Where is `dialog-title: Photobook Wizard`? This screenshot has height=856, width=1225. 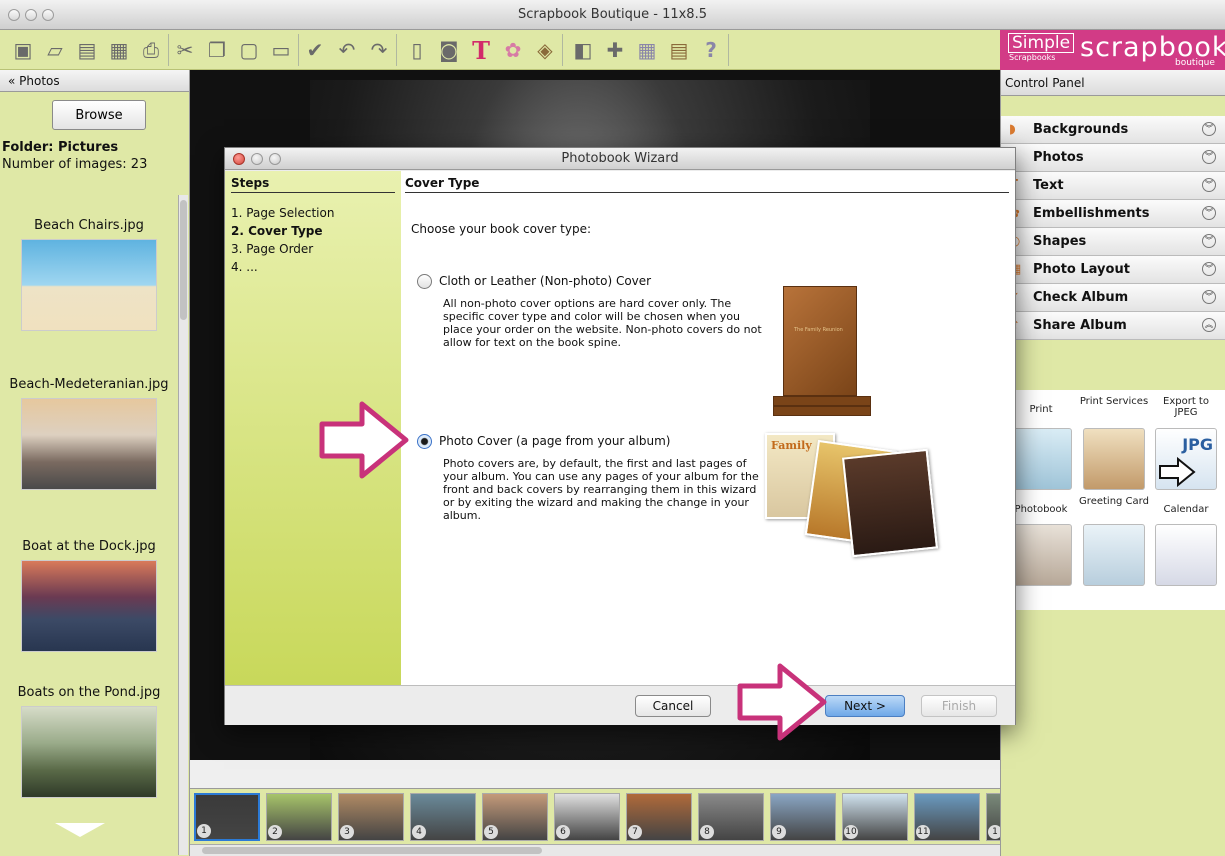 dialog-title: Photobook Wizard is located at coordinates (620, 158).